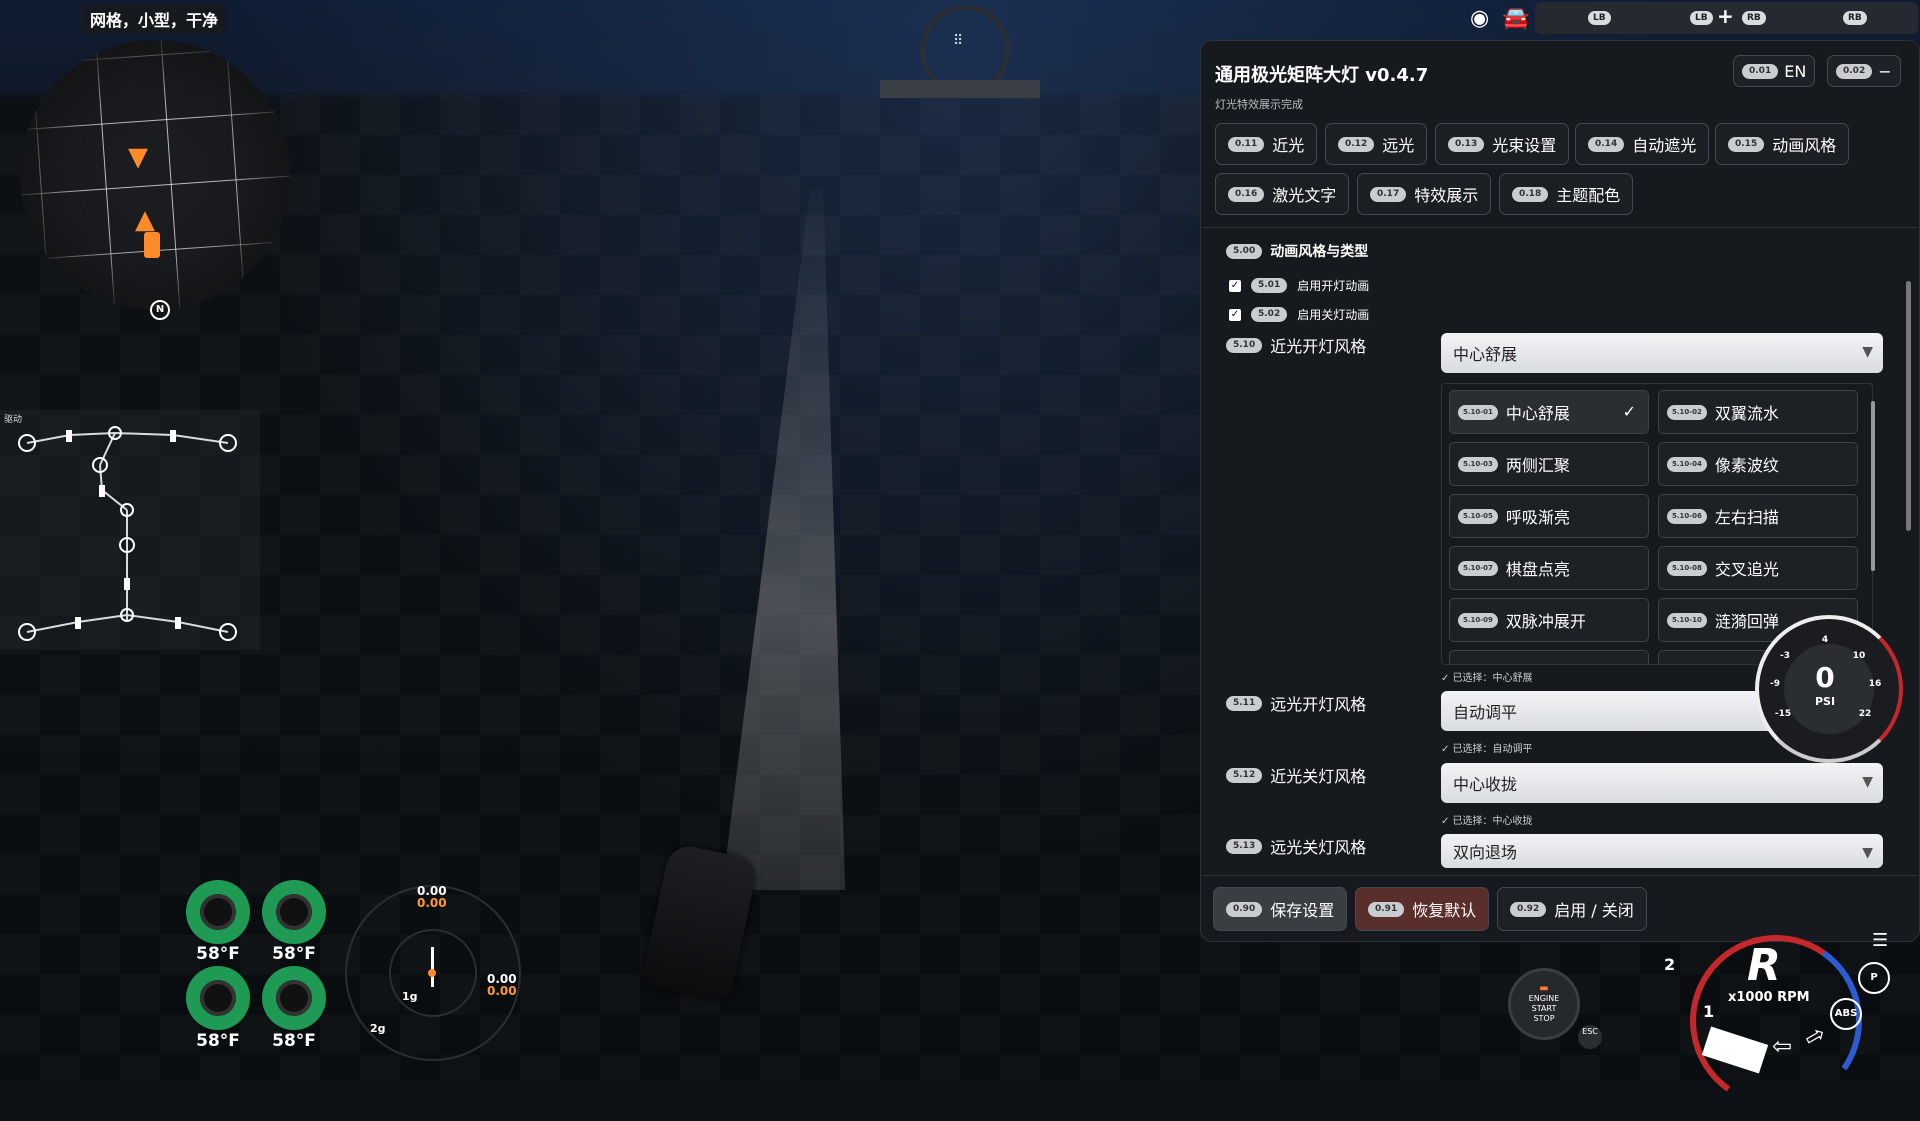 This screenshot has width=1920, height=1121. I want to click on gear-indicator: R, so click(1764, 965).